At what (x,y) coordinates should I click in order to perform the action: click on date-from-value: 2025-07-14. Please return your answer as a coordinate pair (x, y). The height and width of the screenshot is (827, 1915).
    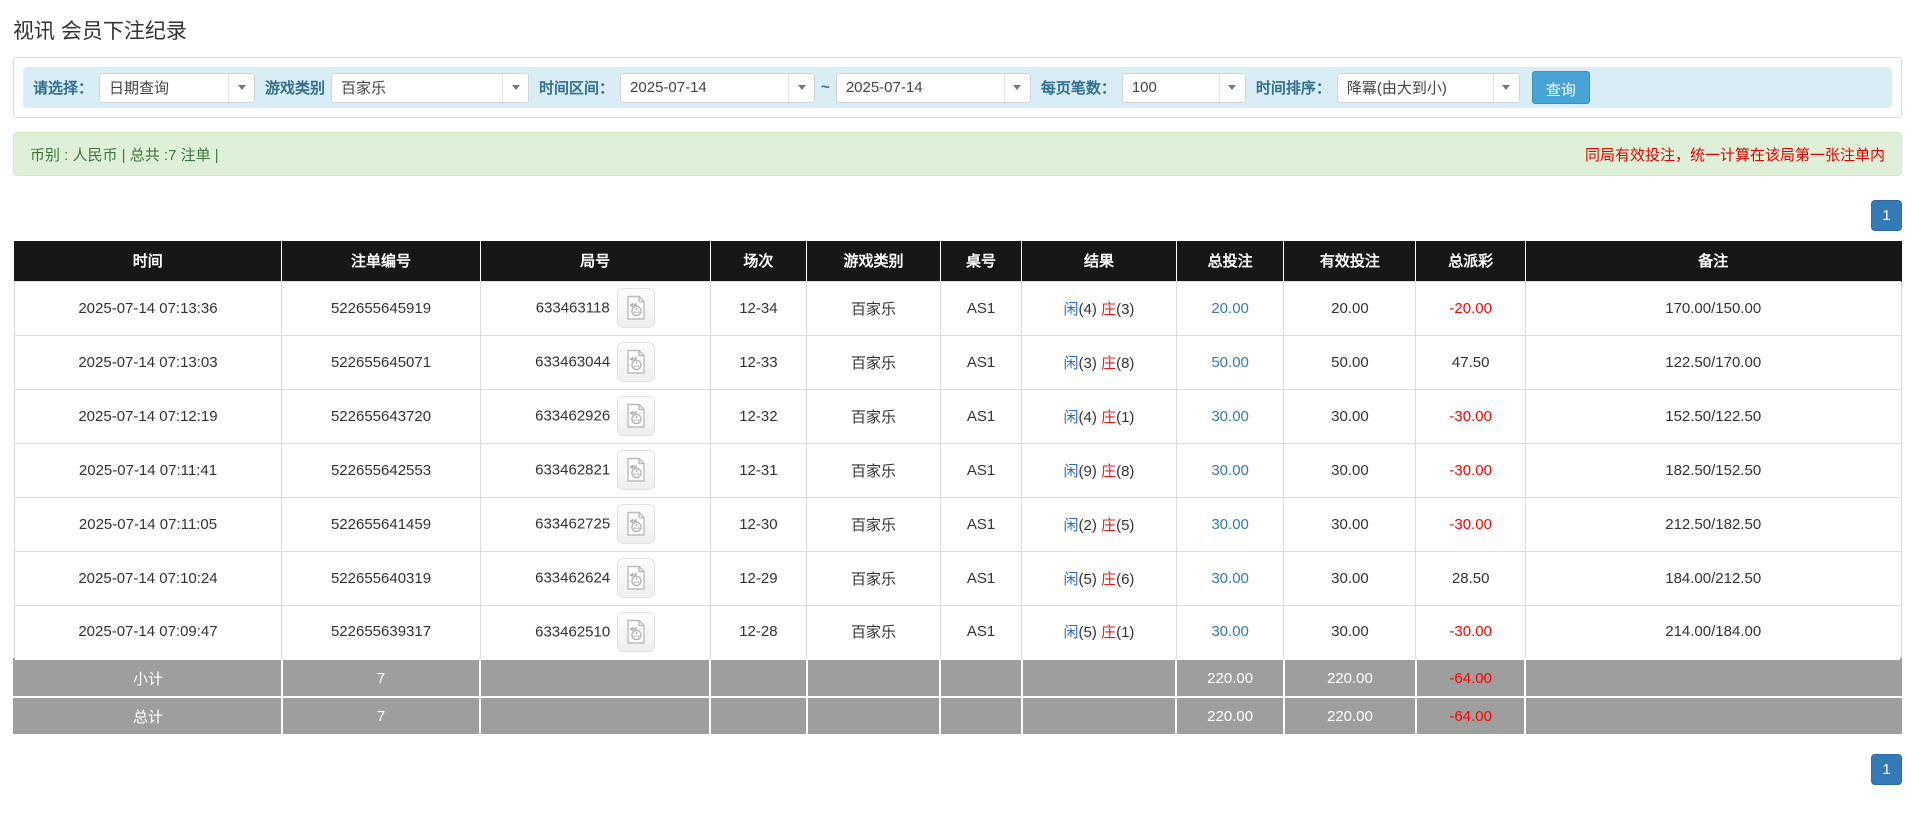
    Looking at the image, I should click on (668, 87).